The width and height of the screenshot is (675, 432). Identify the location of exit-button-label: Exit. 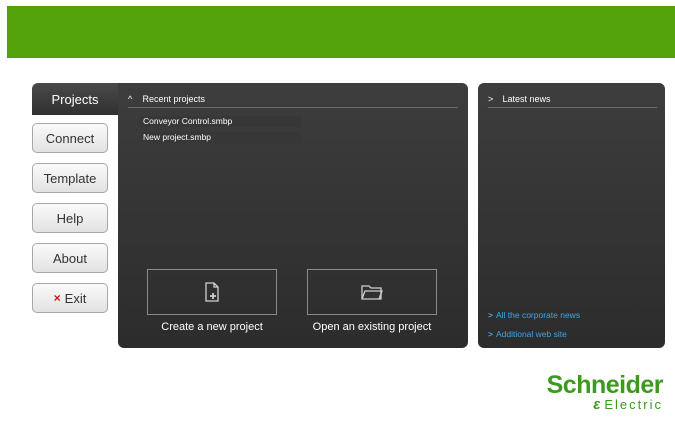
(75, 298).